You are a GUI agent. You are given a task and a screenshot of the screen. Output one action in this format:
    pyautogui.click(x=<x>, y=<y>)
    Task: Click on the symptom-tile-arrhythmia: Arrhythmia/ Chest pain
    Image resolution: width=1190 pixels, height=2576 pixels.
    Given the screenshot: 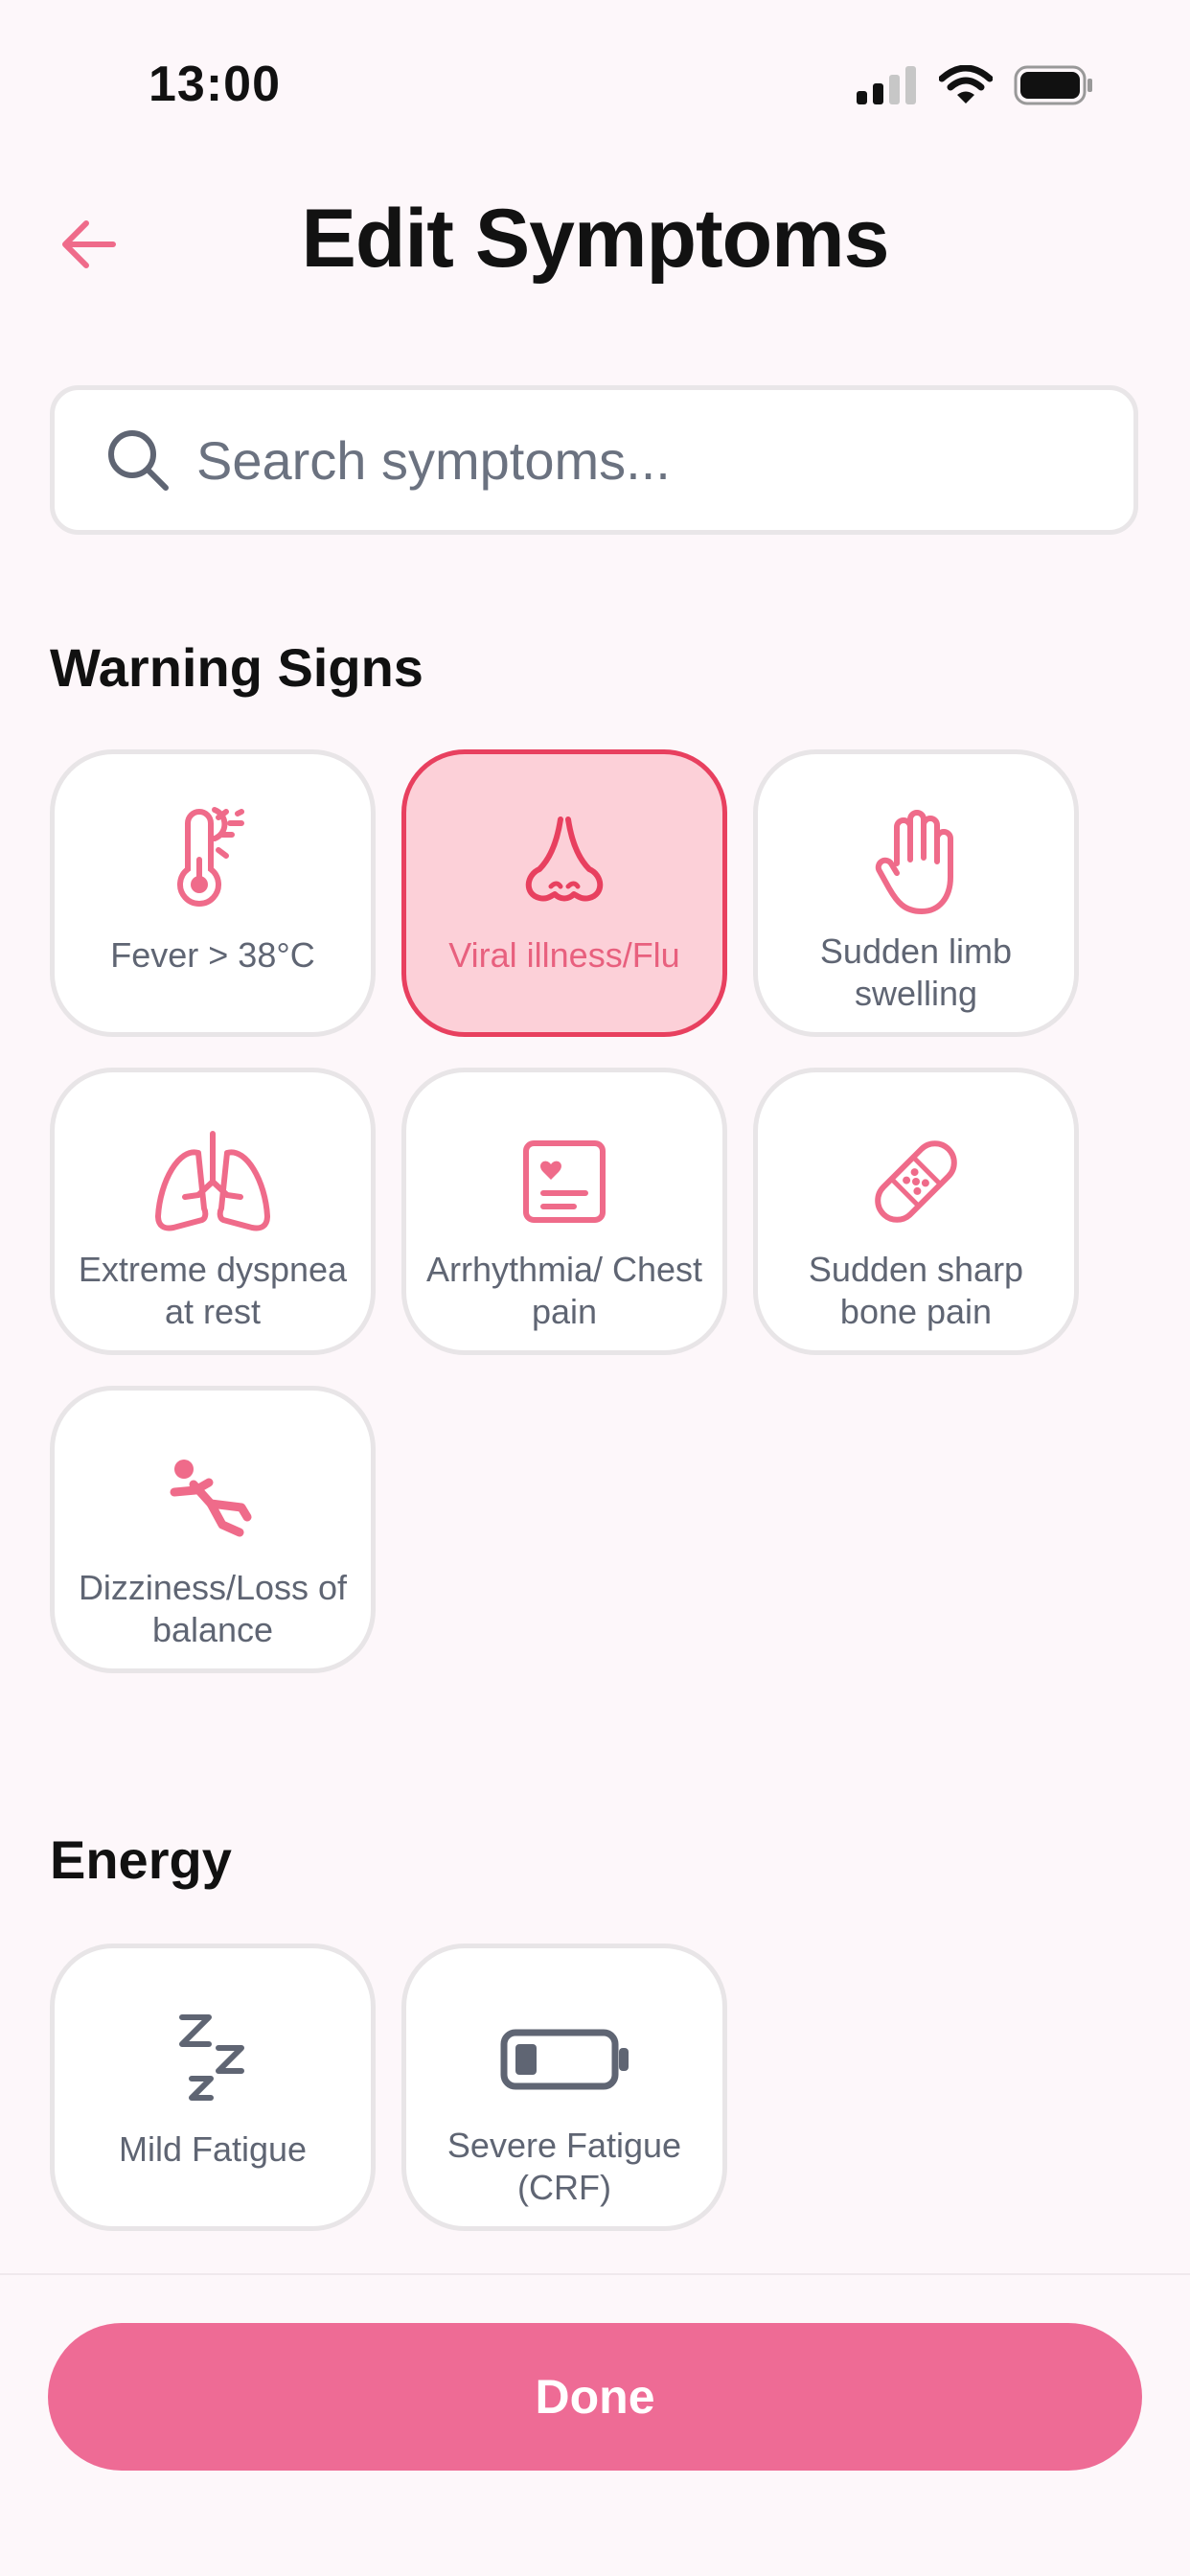 What is the action you would take?
    pyautogui.click(x=564, y=1211)
    